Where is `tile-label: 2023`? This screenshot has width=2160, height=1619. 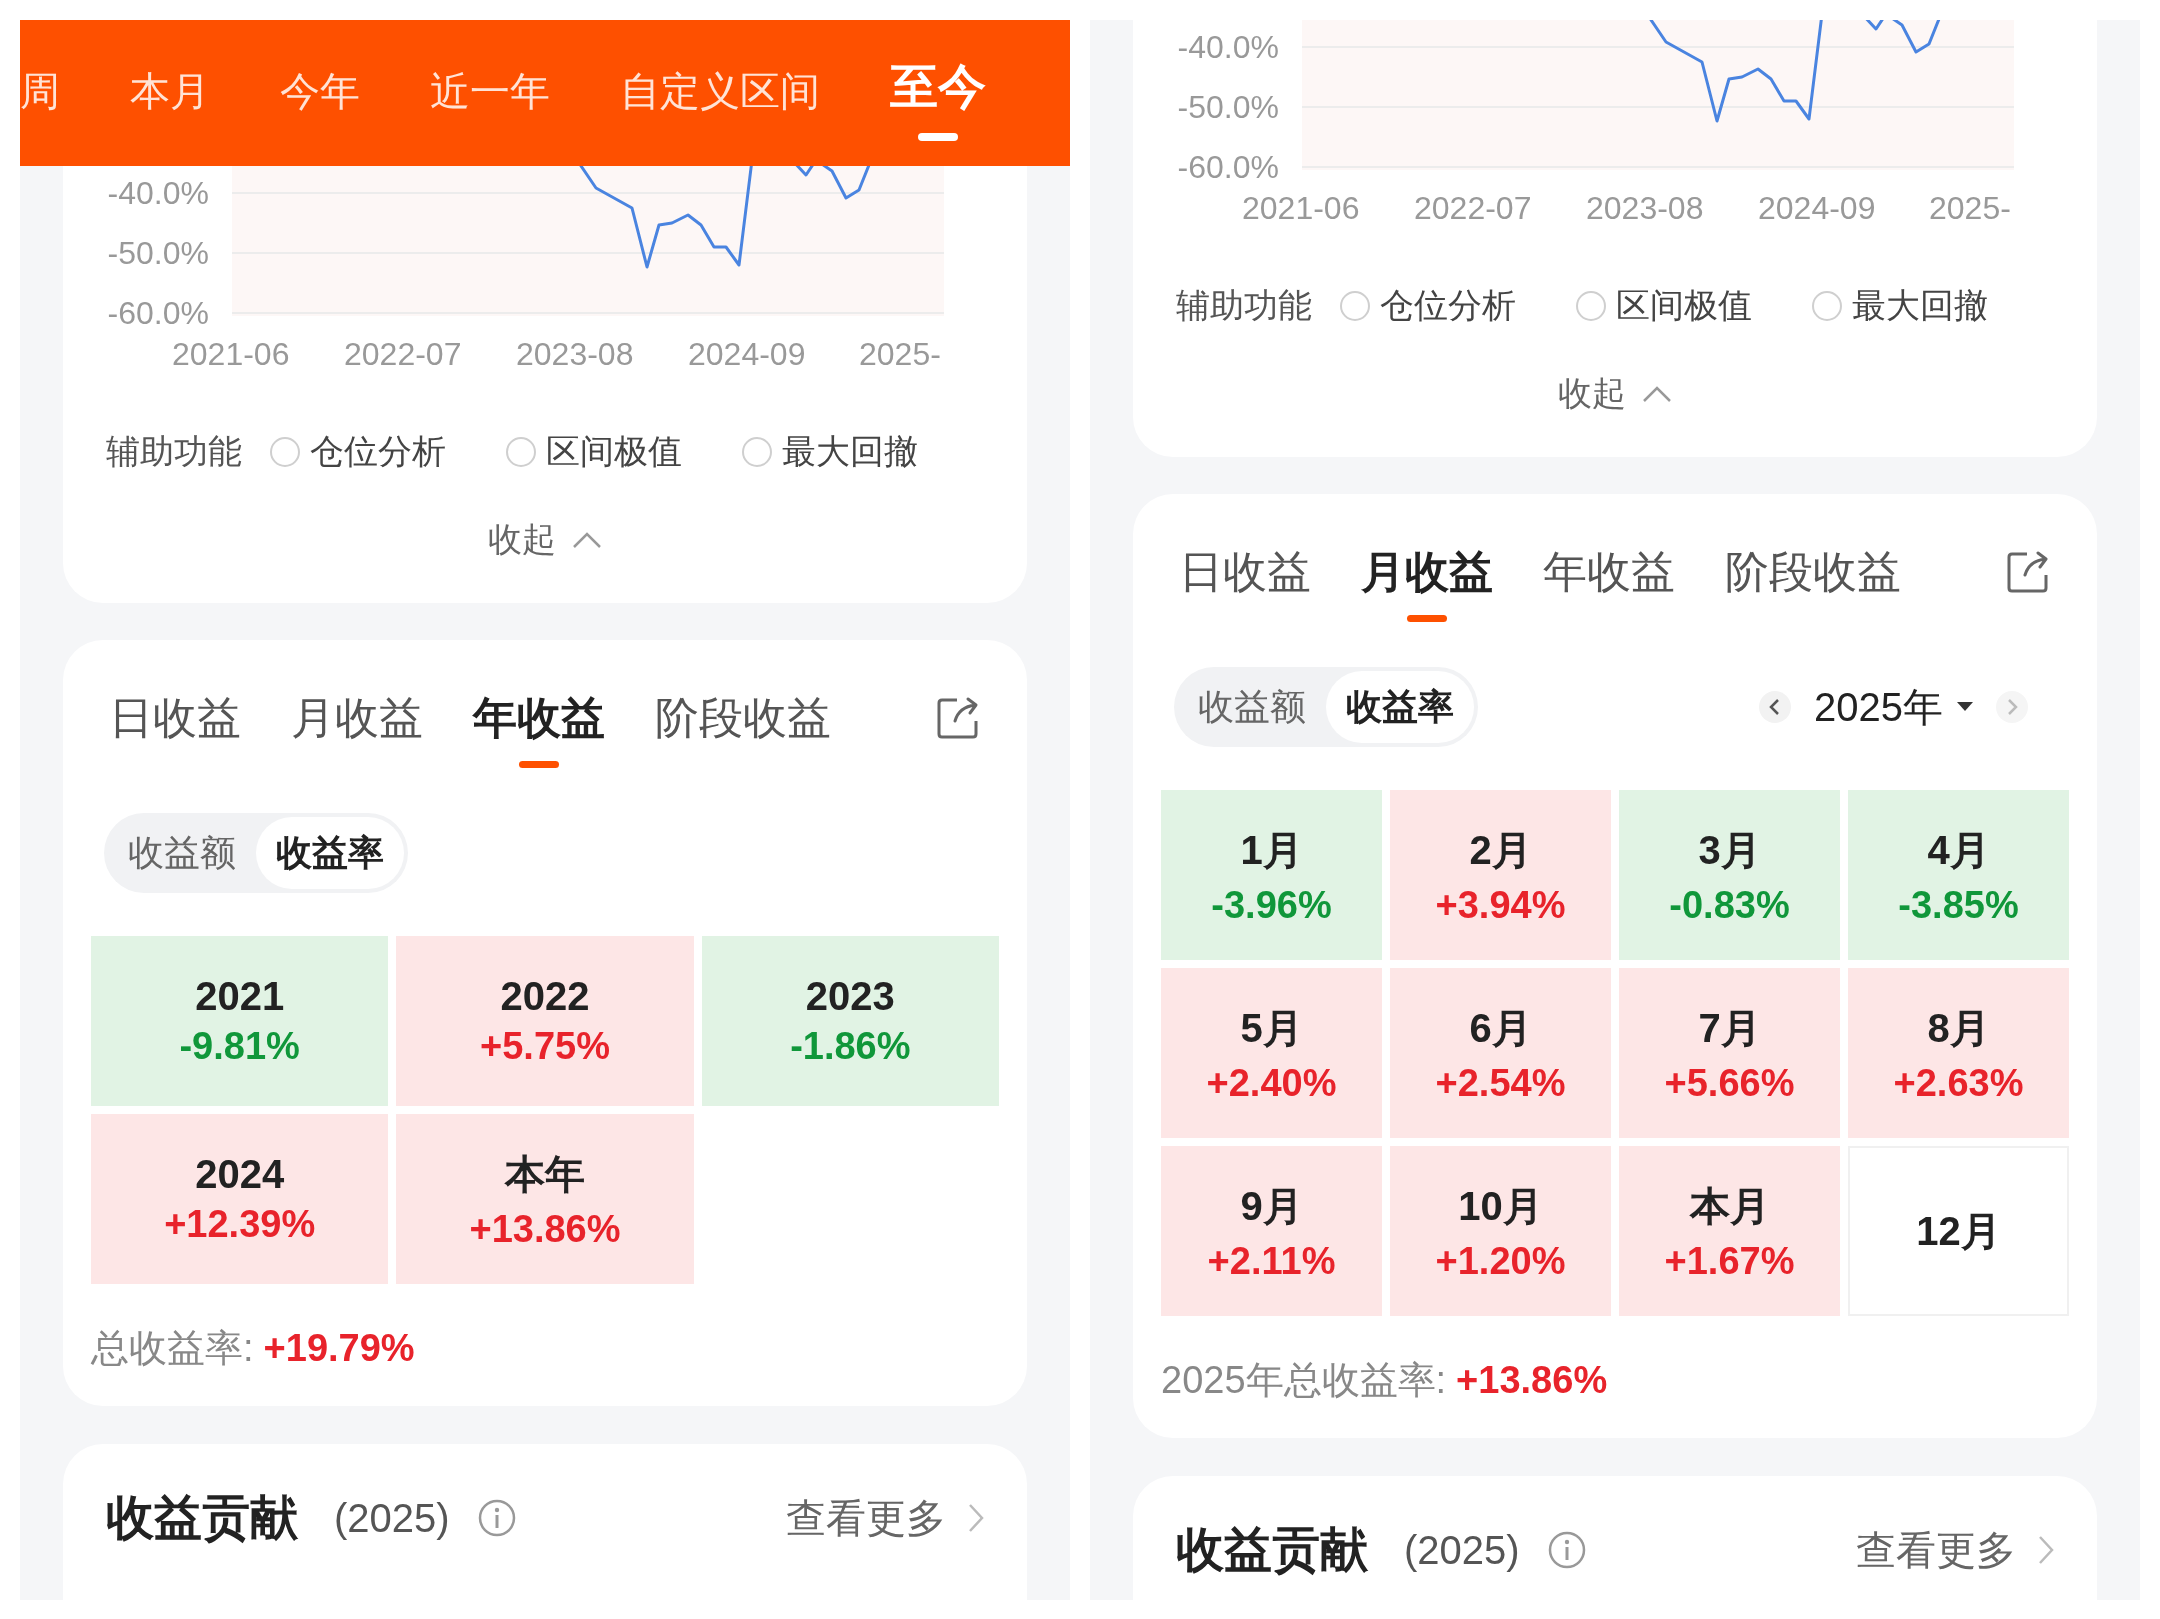 tile-label: 2023 is located at coordinates (850, 996).